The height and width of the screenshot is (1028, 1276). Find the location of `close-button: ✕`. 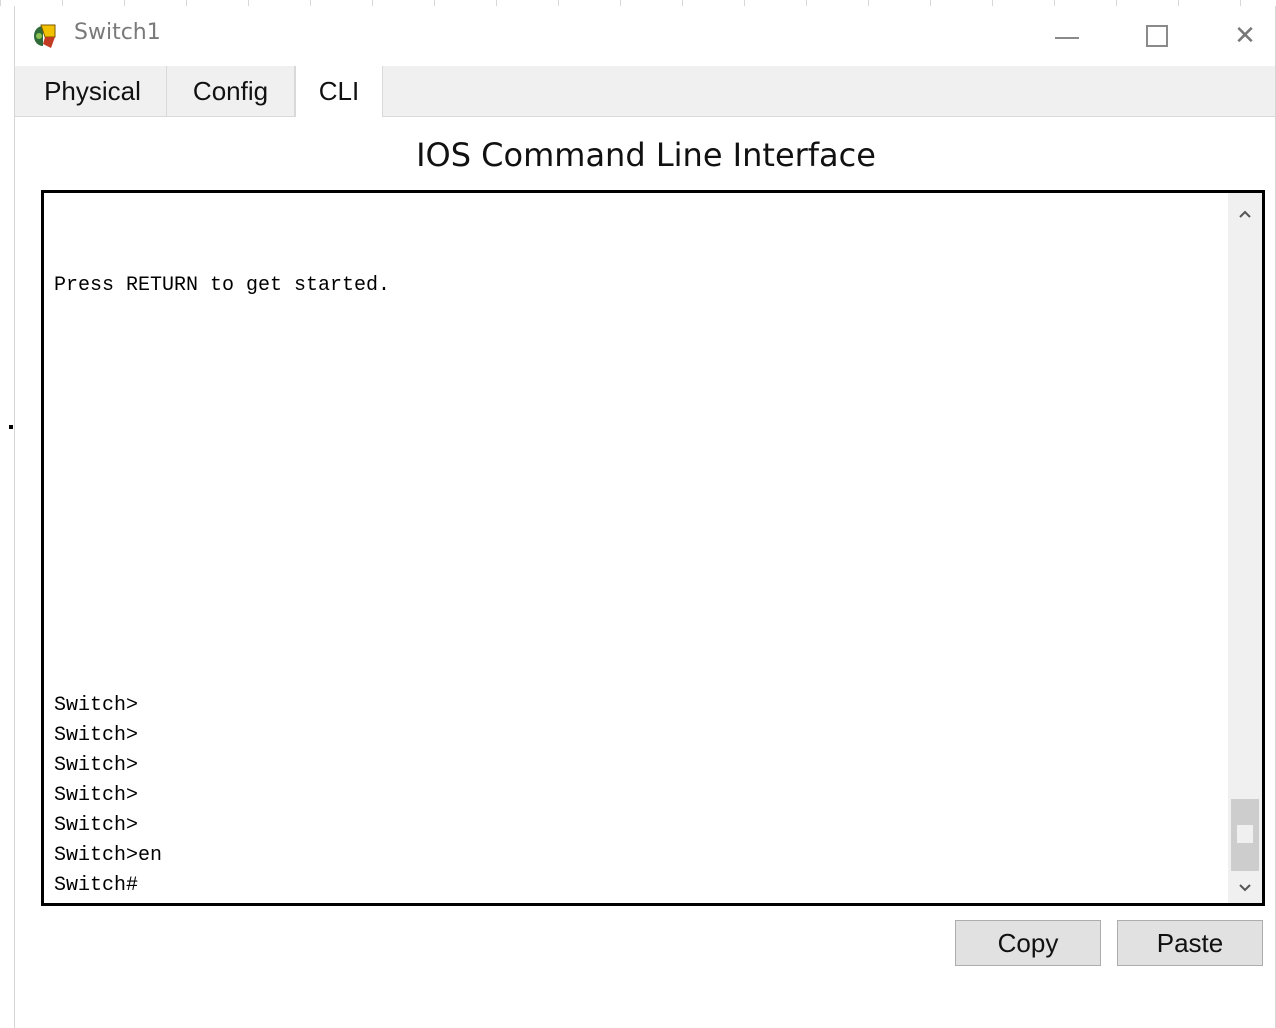

close-button: ✕ is located at coordinates (1237, 36).